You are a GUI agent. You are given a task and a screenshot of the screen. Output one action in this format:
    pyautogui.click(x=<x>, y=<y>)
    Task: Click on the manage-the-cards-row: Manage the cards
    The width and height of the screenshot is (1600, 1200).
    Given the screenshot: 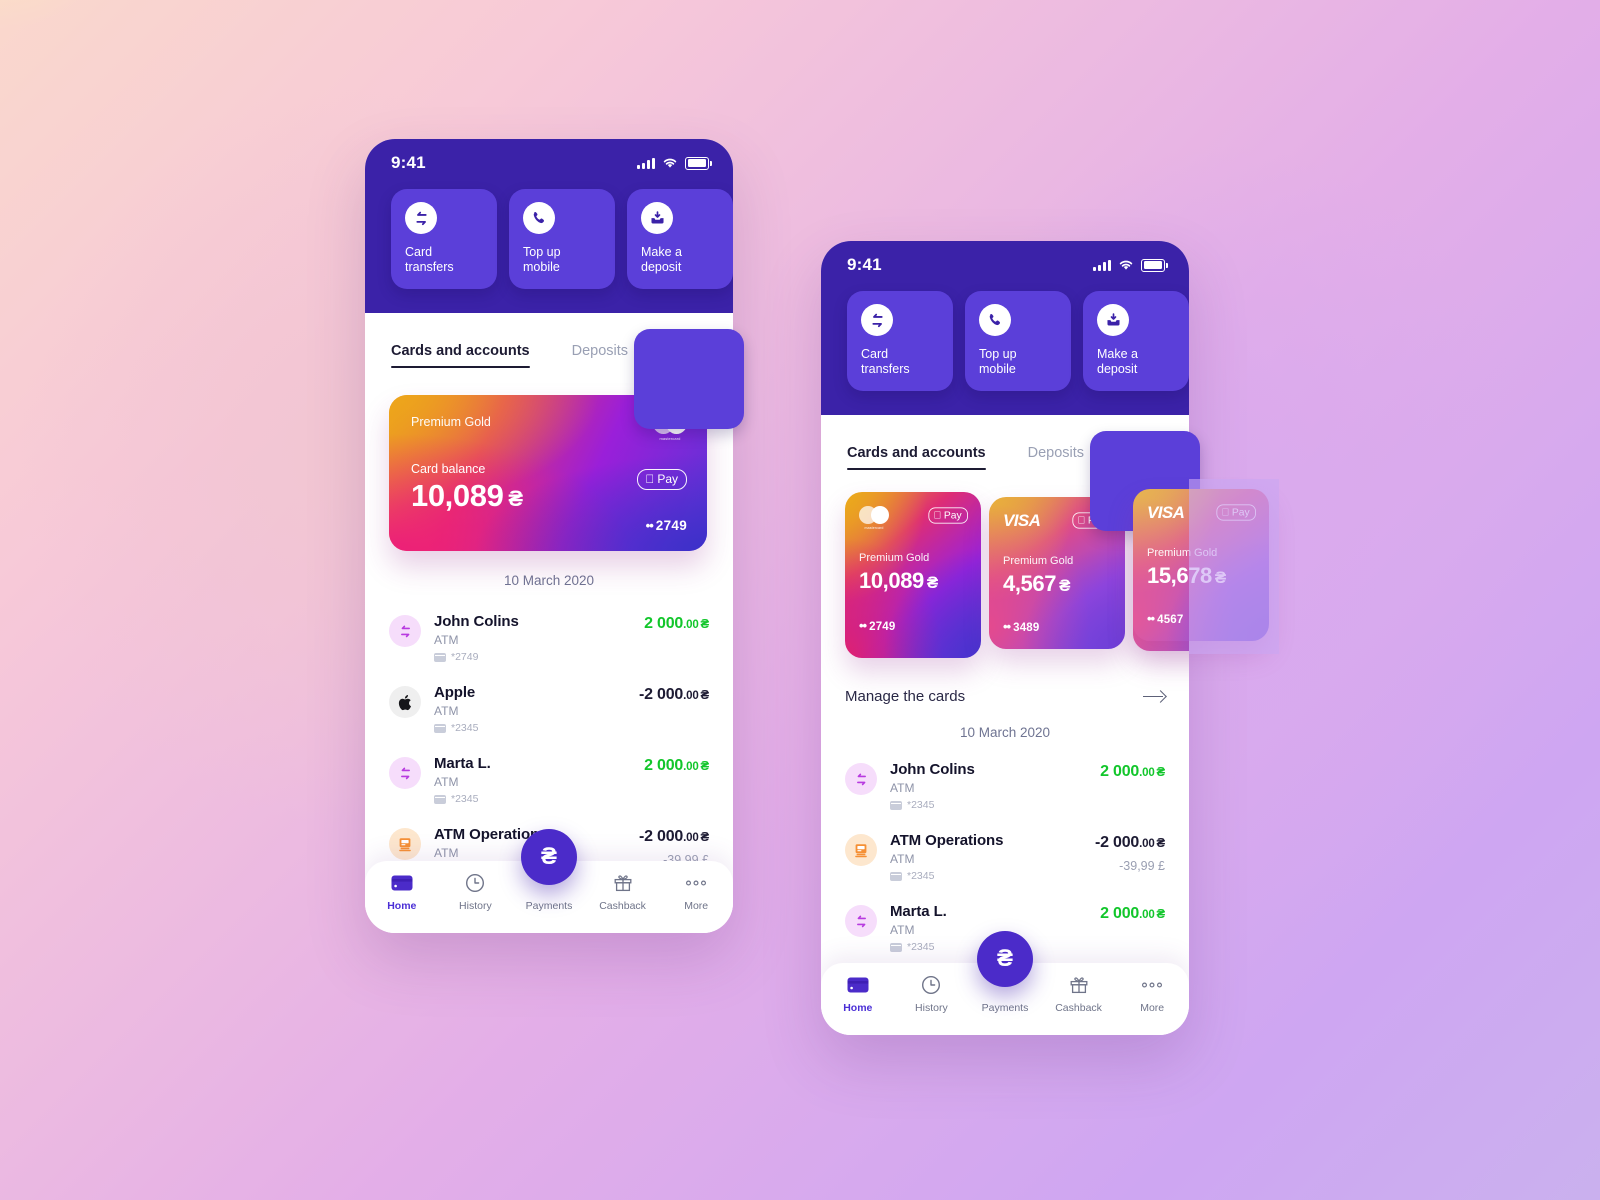 What is the action you would take?
    pyautogui.click(x=1005, y=696)
    